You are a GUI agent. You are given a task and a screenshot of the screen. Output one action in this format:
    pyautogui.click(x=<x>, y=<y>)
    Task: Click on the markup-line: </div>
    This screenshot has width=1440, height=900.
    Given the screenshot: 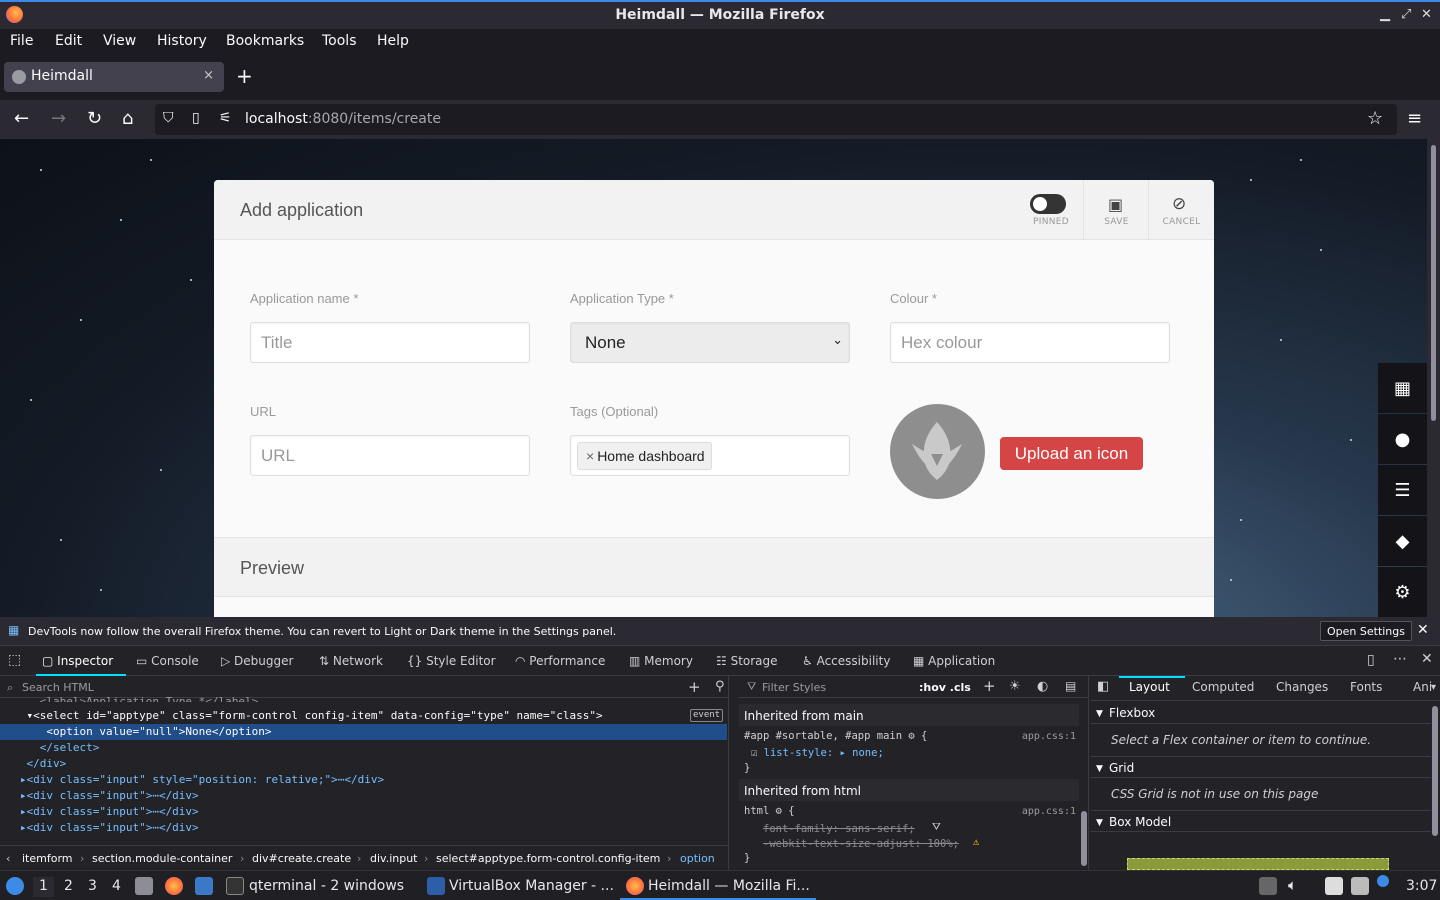 What is the action you would take?
    pyautogui.click(x=363, y=764)
    